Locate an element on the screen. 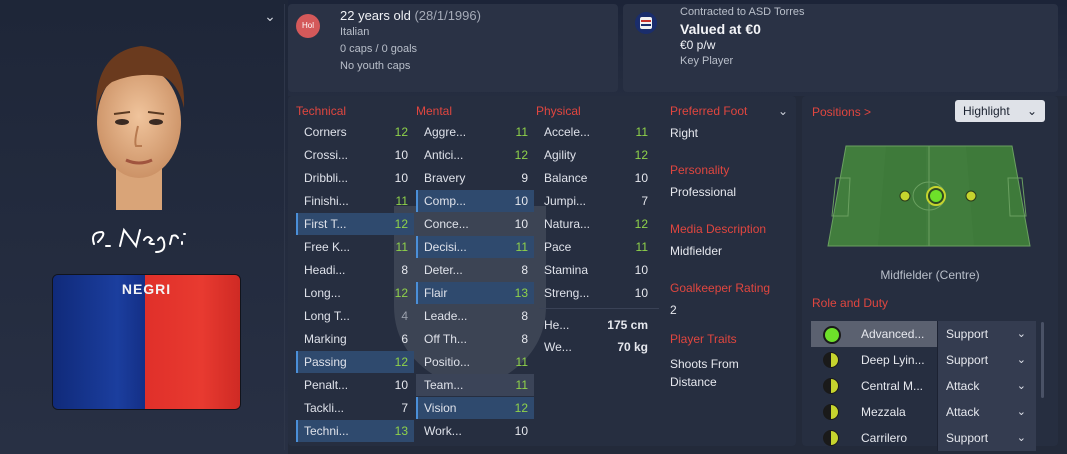  role-row: Deep Lyin... Support ⌄ is located at coordinates (923, 360).